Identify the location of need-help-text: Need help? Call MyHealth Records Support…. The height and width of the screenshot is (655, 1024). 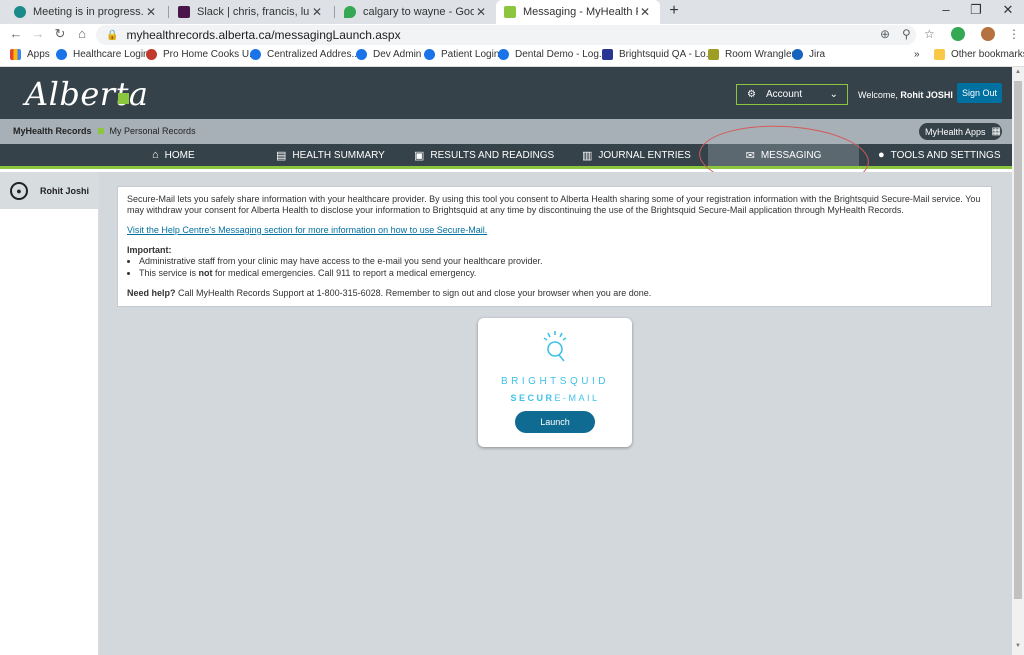
(389, 293).